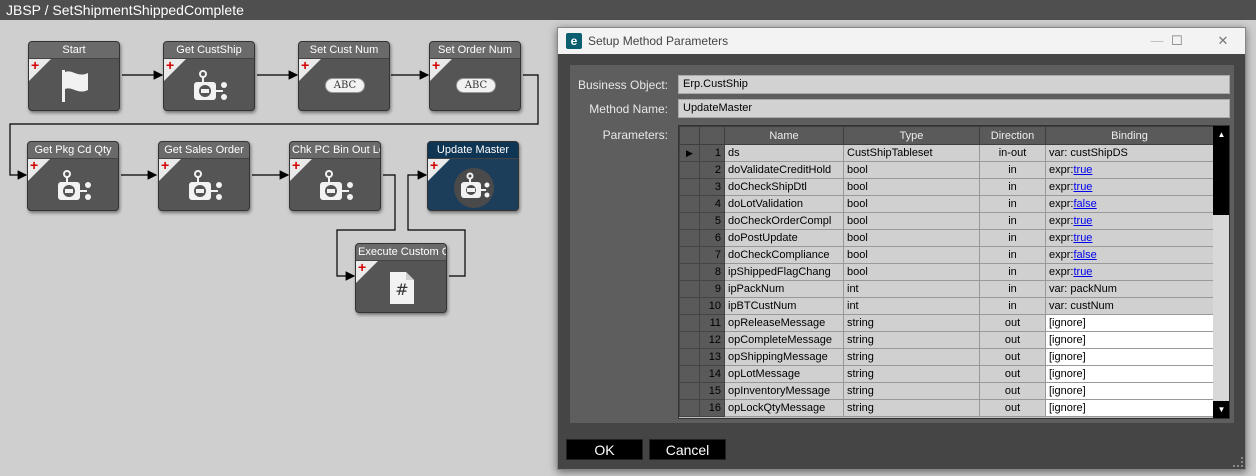  I want to click on method-name-field: UpdateMaster, so click(954, 108).